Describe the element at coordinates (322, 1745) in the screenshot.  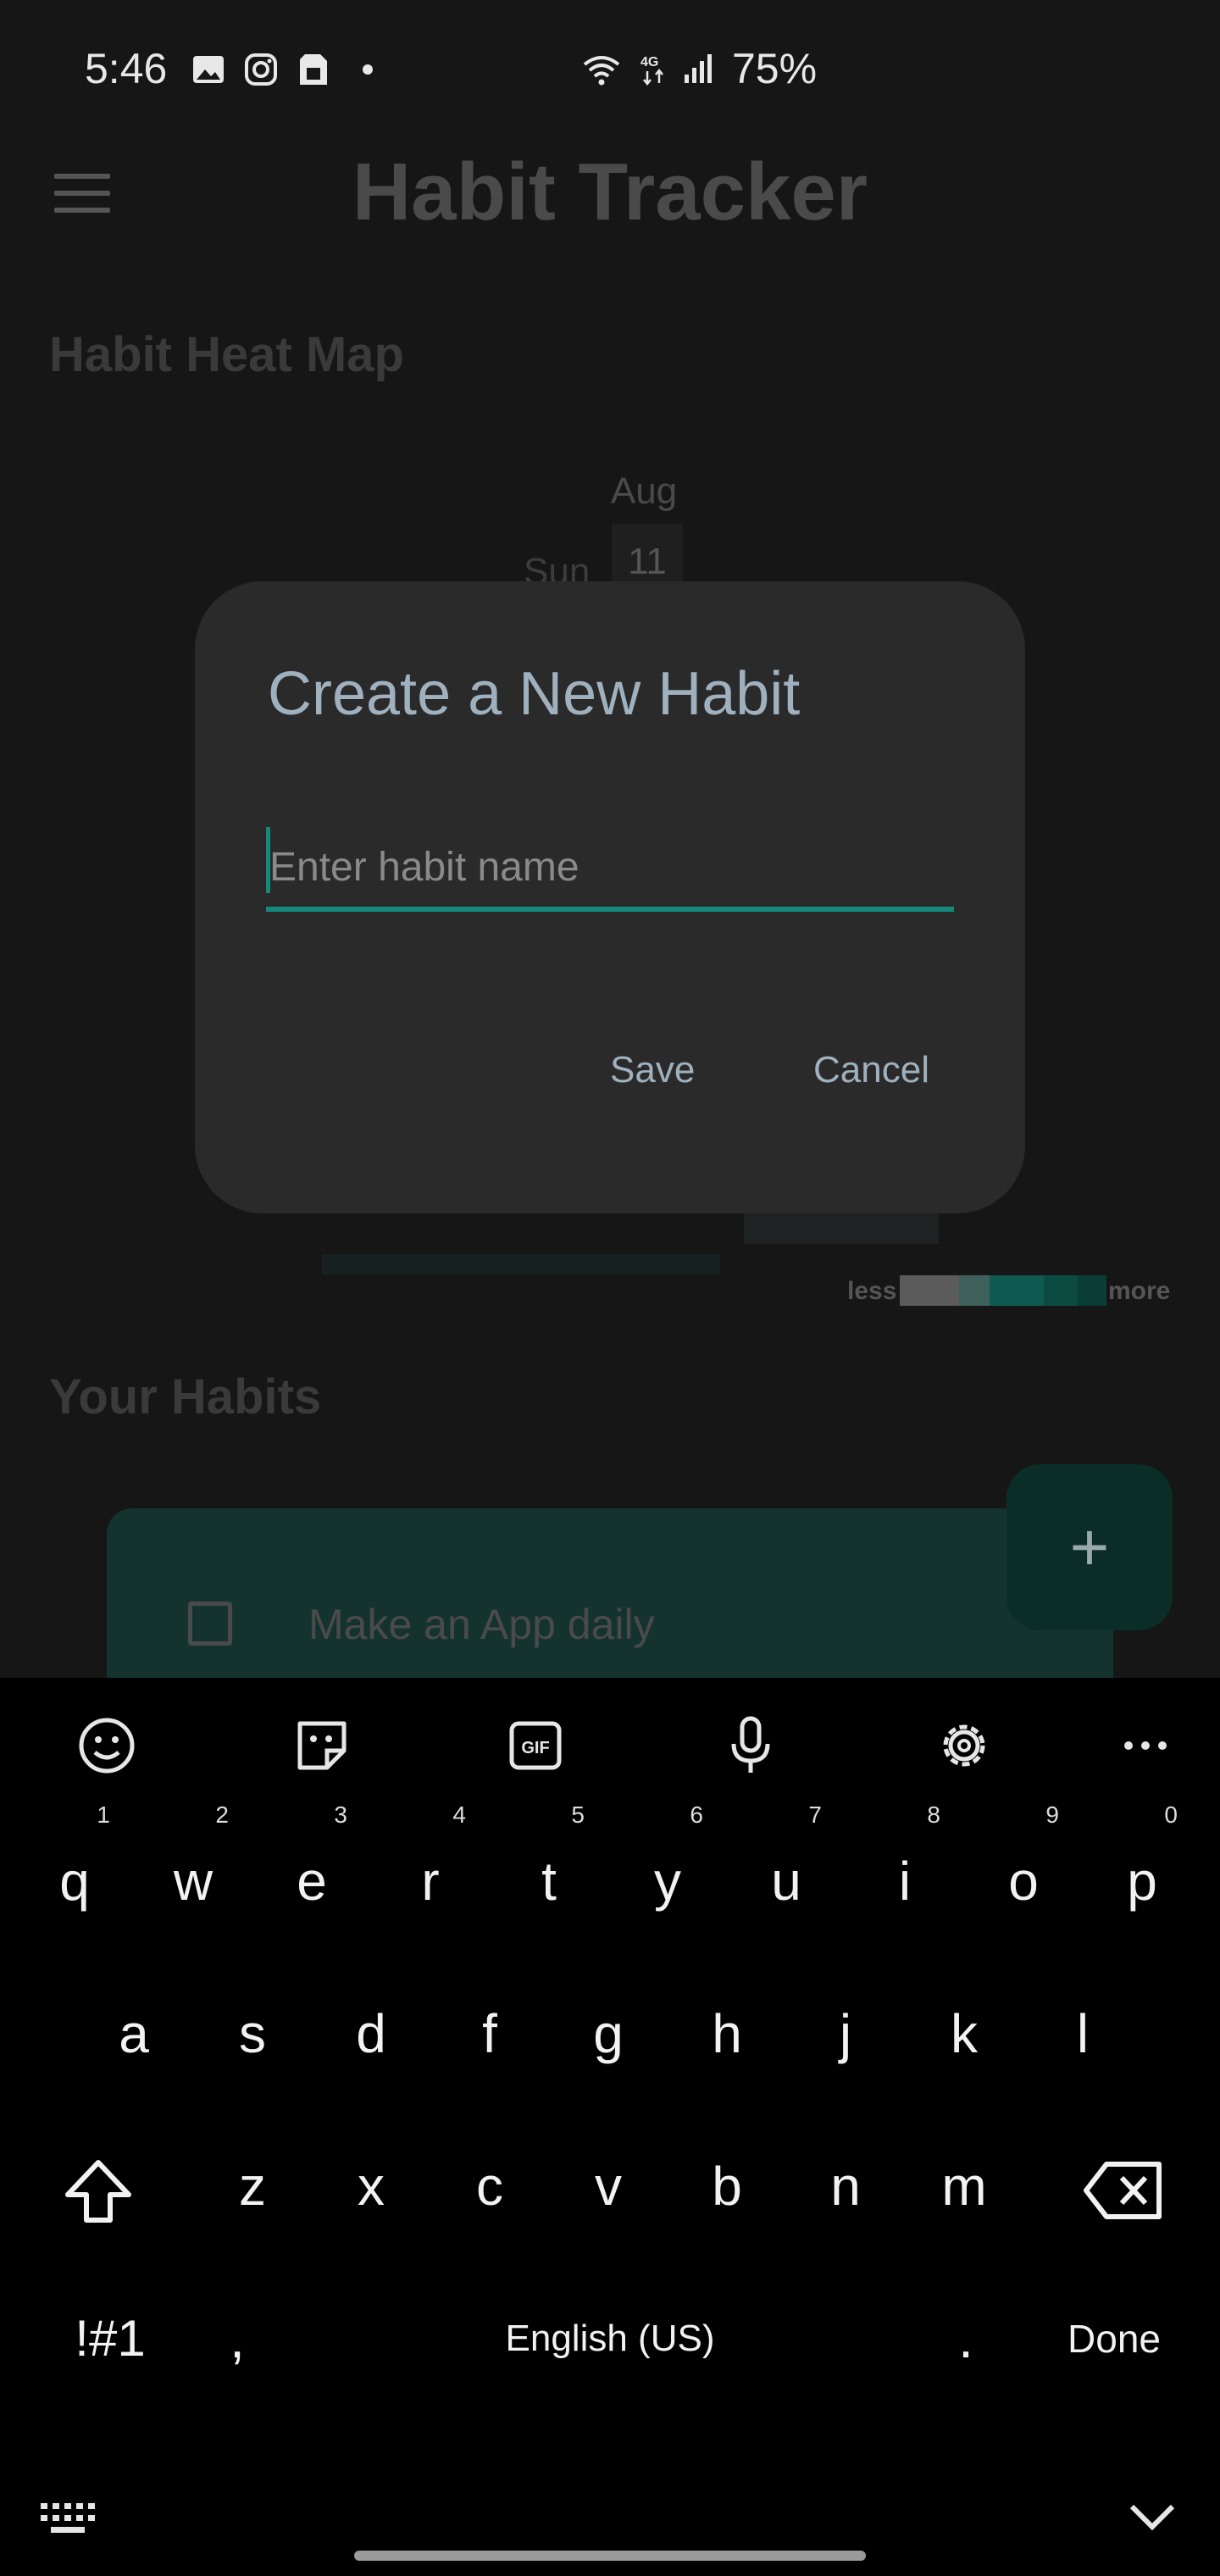
I see `sticker-icon` at that location.